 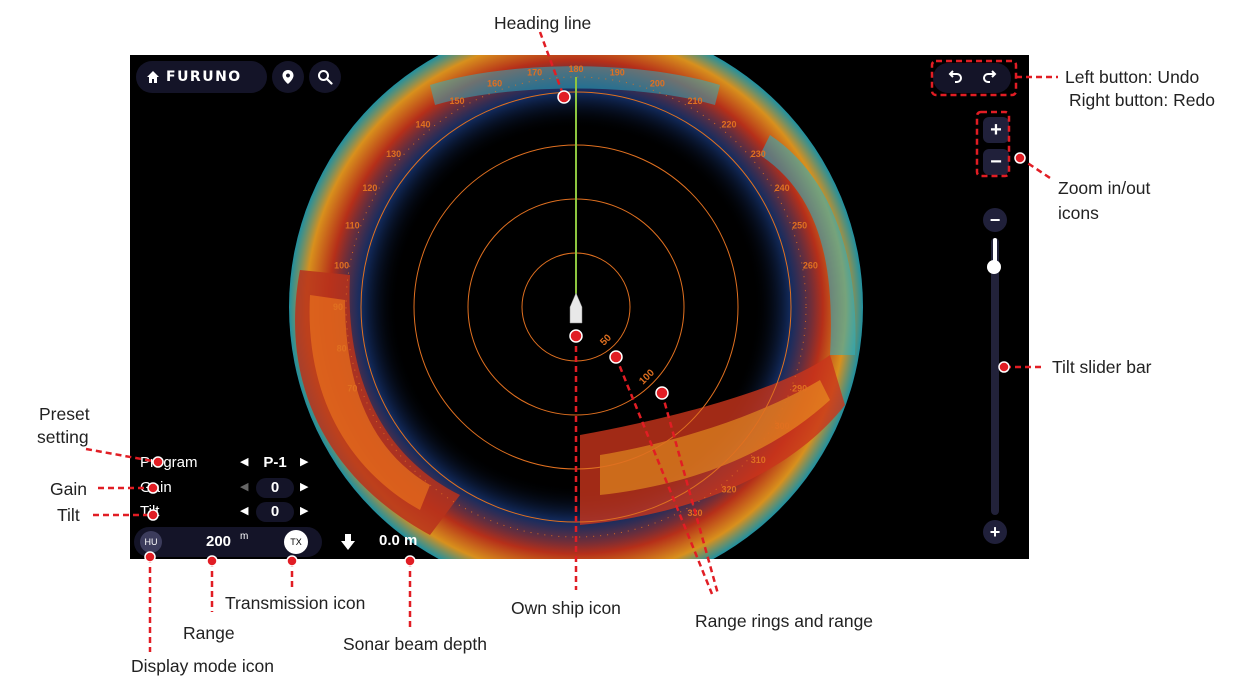 What do you see at coordinates (1020, 158) in the screenshot?
I see `callout-dot-zoom` at bounding box center [1020, 158].